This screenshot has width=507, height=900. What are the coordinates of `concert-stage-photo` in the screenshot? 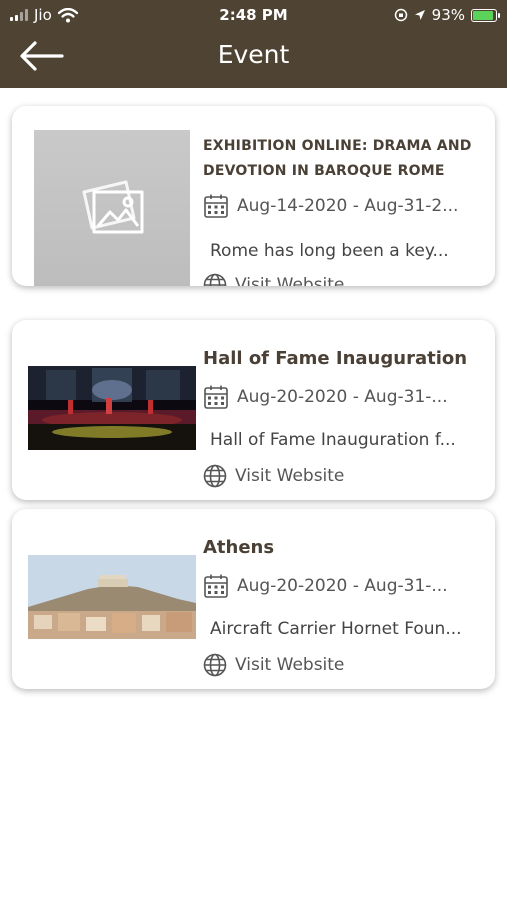 It's located at (112, 408).